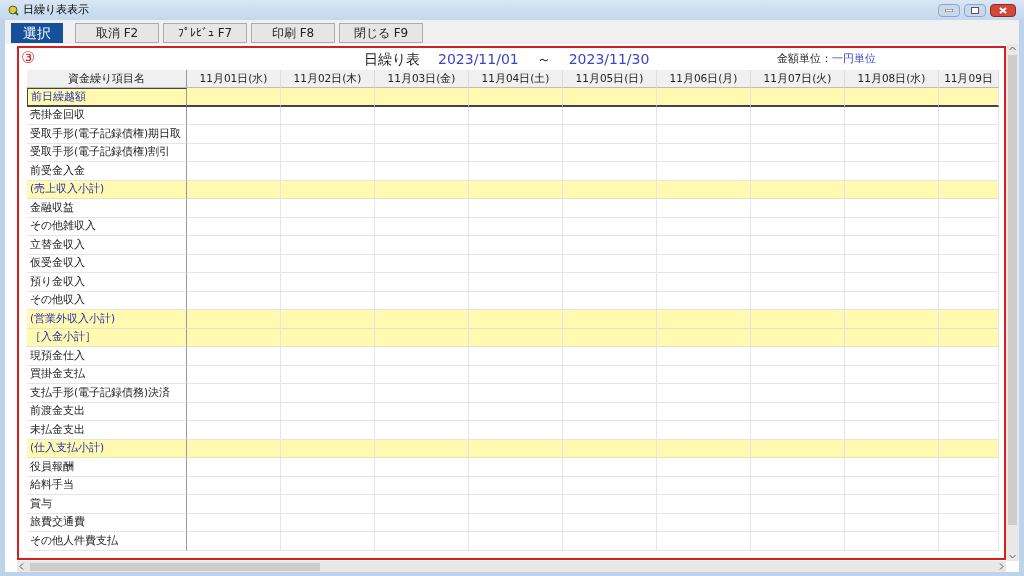  What do you see at coordinates (107, 319) in the screenshot?
I see `row-label: (営業外収入小計)` at bounding box center [107, 319].